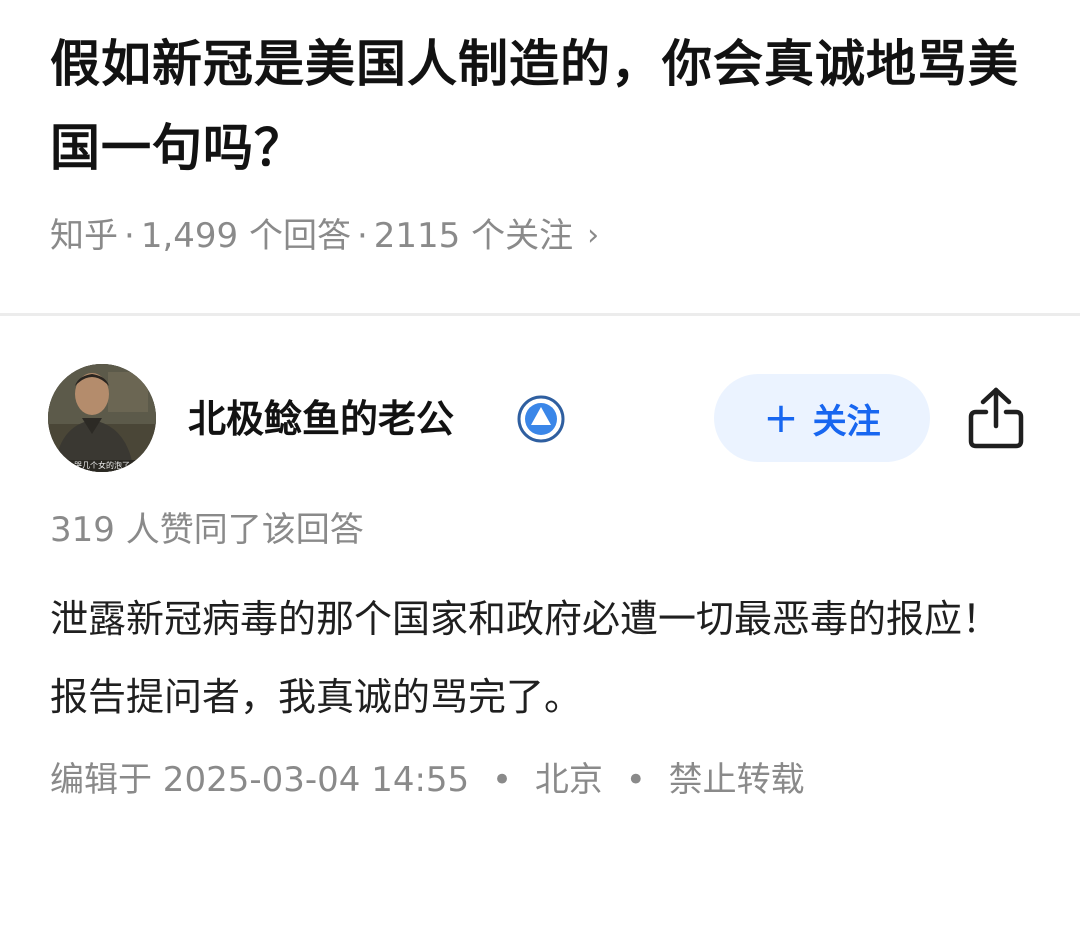 The height and width of the screenshot is (939, 1080). I want to click on chevron-right-icon: ›, so click(593, 235).